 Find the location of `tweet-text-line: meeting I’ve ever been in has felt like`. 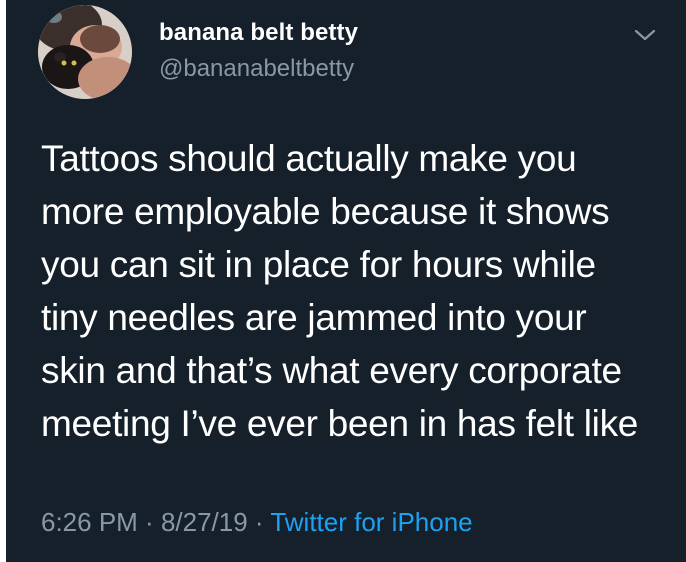

tweet-text-line: meeting I’ve ever been in has felt like is located at coordinates (340, 423).